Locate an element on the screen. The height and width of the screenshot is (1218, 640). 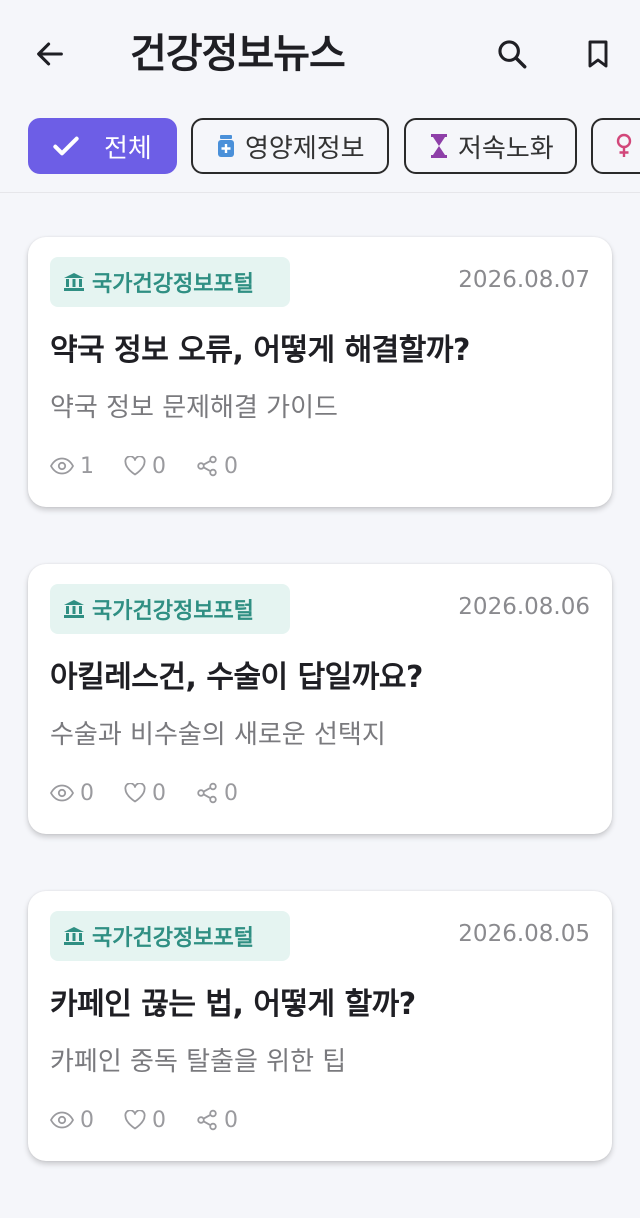
article-title: 약국 정보 오류, 어떻게 해결할까? is located at coordinates (260, 350).